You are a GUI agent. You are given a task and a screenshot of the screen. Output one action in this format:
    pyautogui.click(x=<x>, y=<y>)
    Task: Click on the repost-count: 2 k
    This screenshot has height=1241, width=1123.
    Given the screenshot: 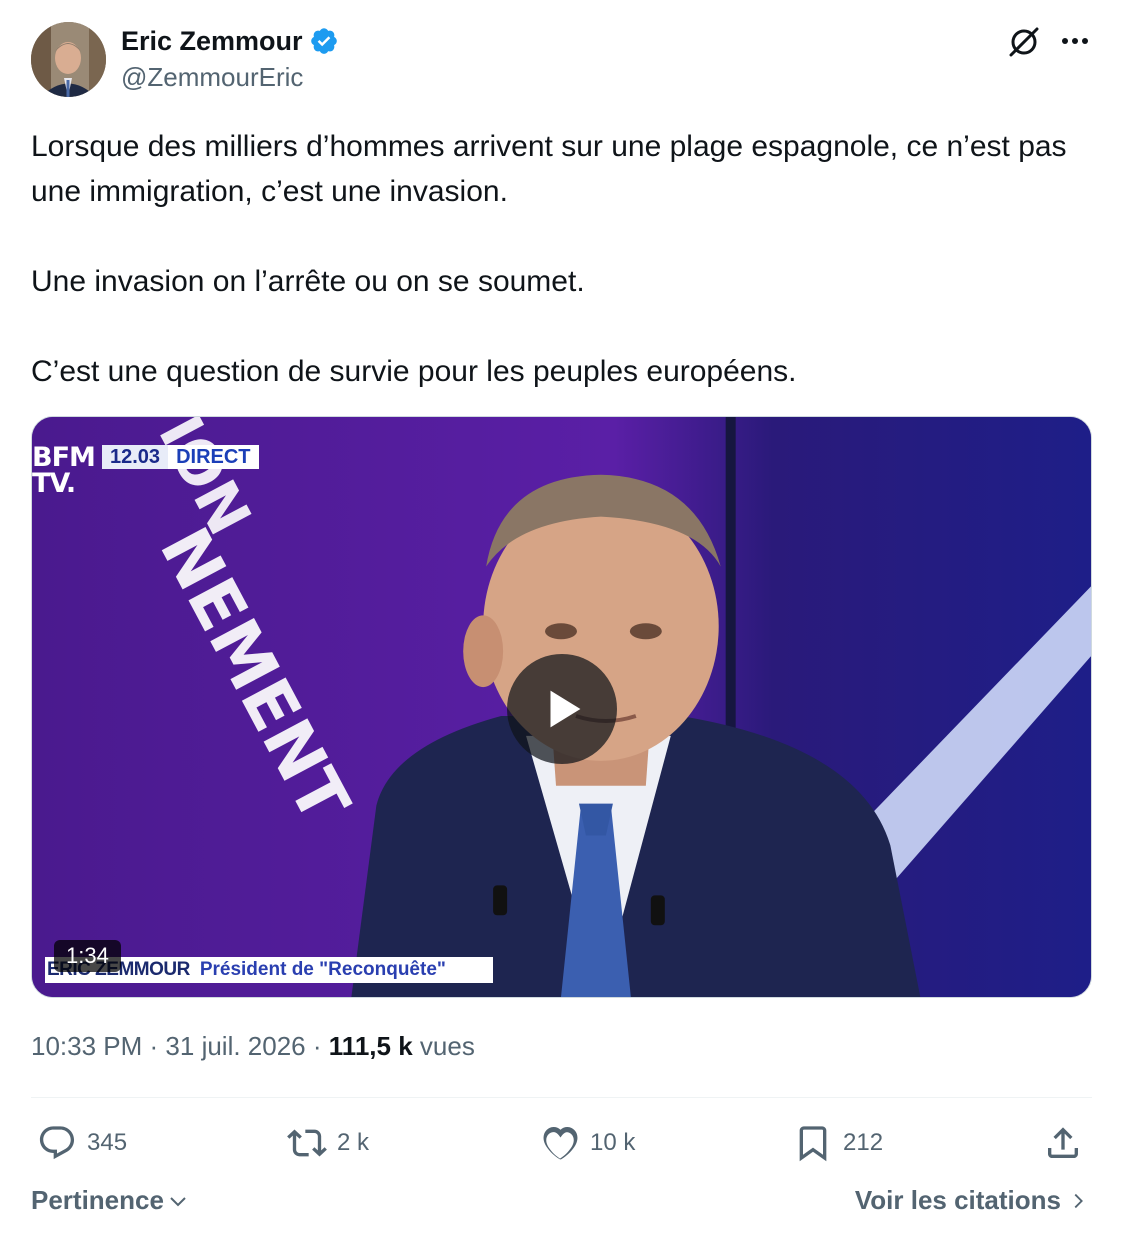 What is the action you would take?
    pyautogui.click(x=353, y=1142)
    